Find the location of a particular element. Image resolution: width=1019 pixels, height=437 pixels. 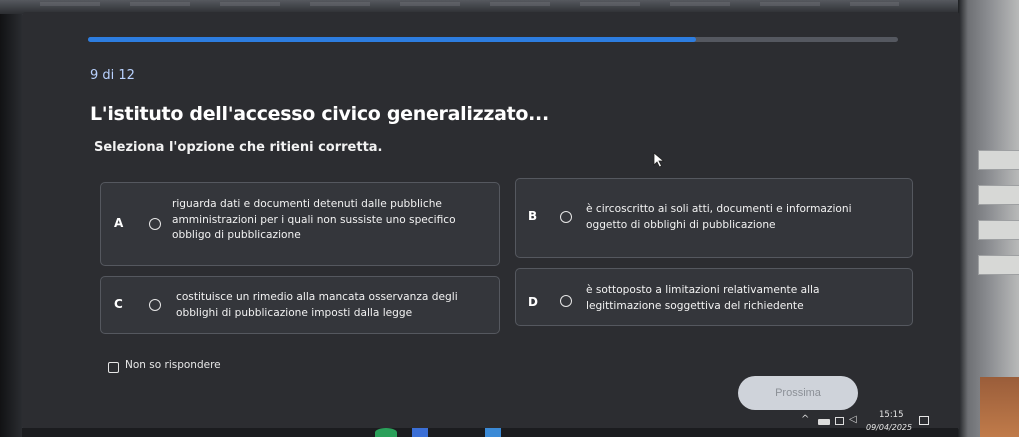

option-text-line: oggetto di obblighi di pubblicazione is located at coordinates (681, 224).